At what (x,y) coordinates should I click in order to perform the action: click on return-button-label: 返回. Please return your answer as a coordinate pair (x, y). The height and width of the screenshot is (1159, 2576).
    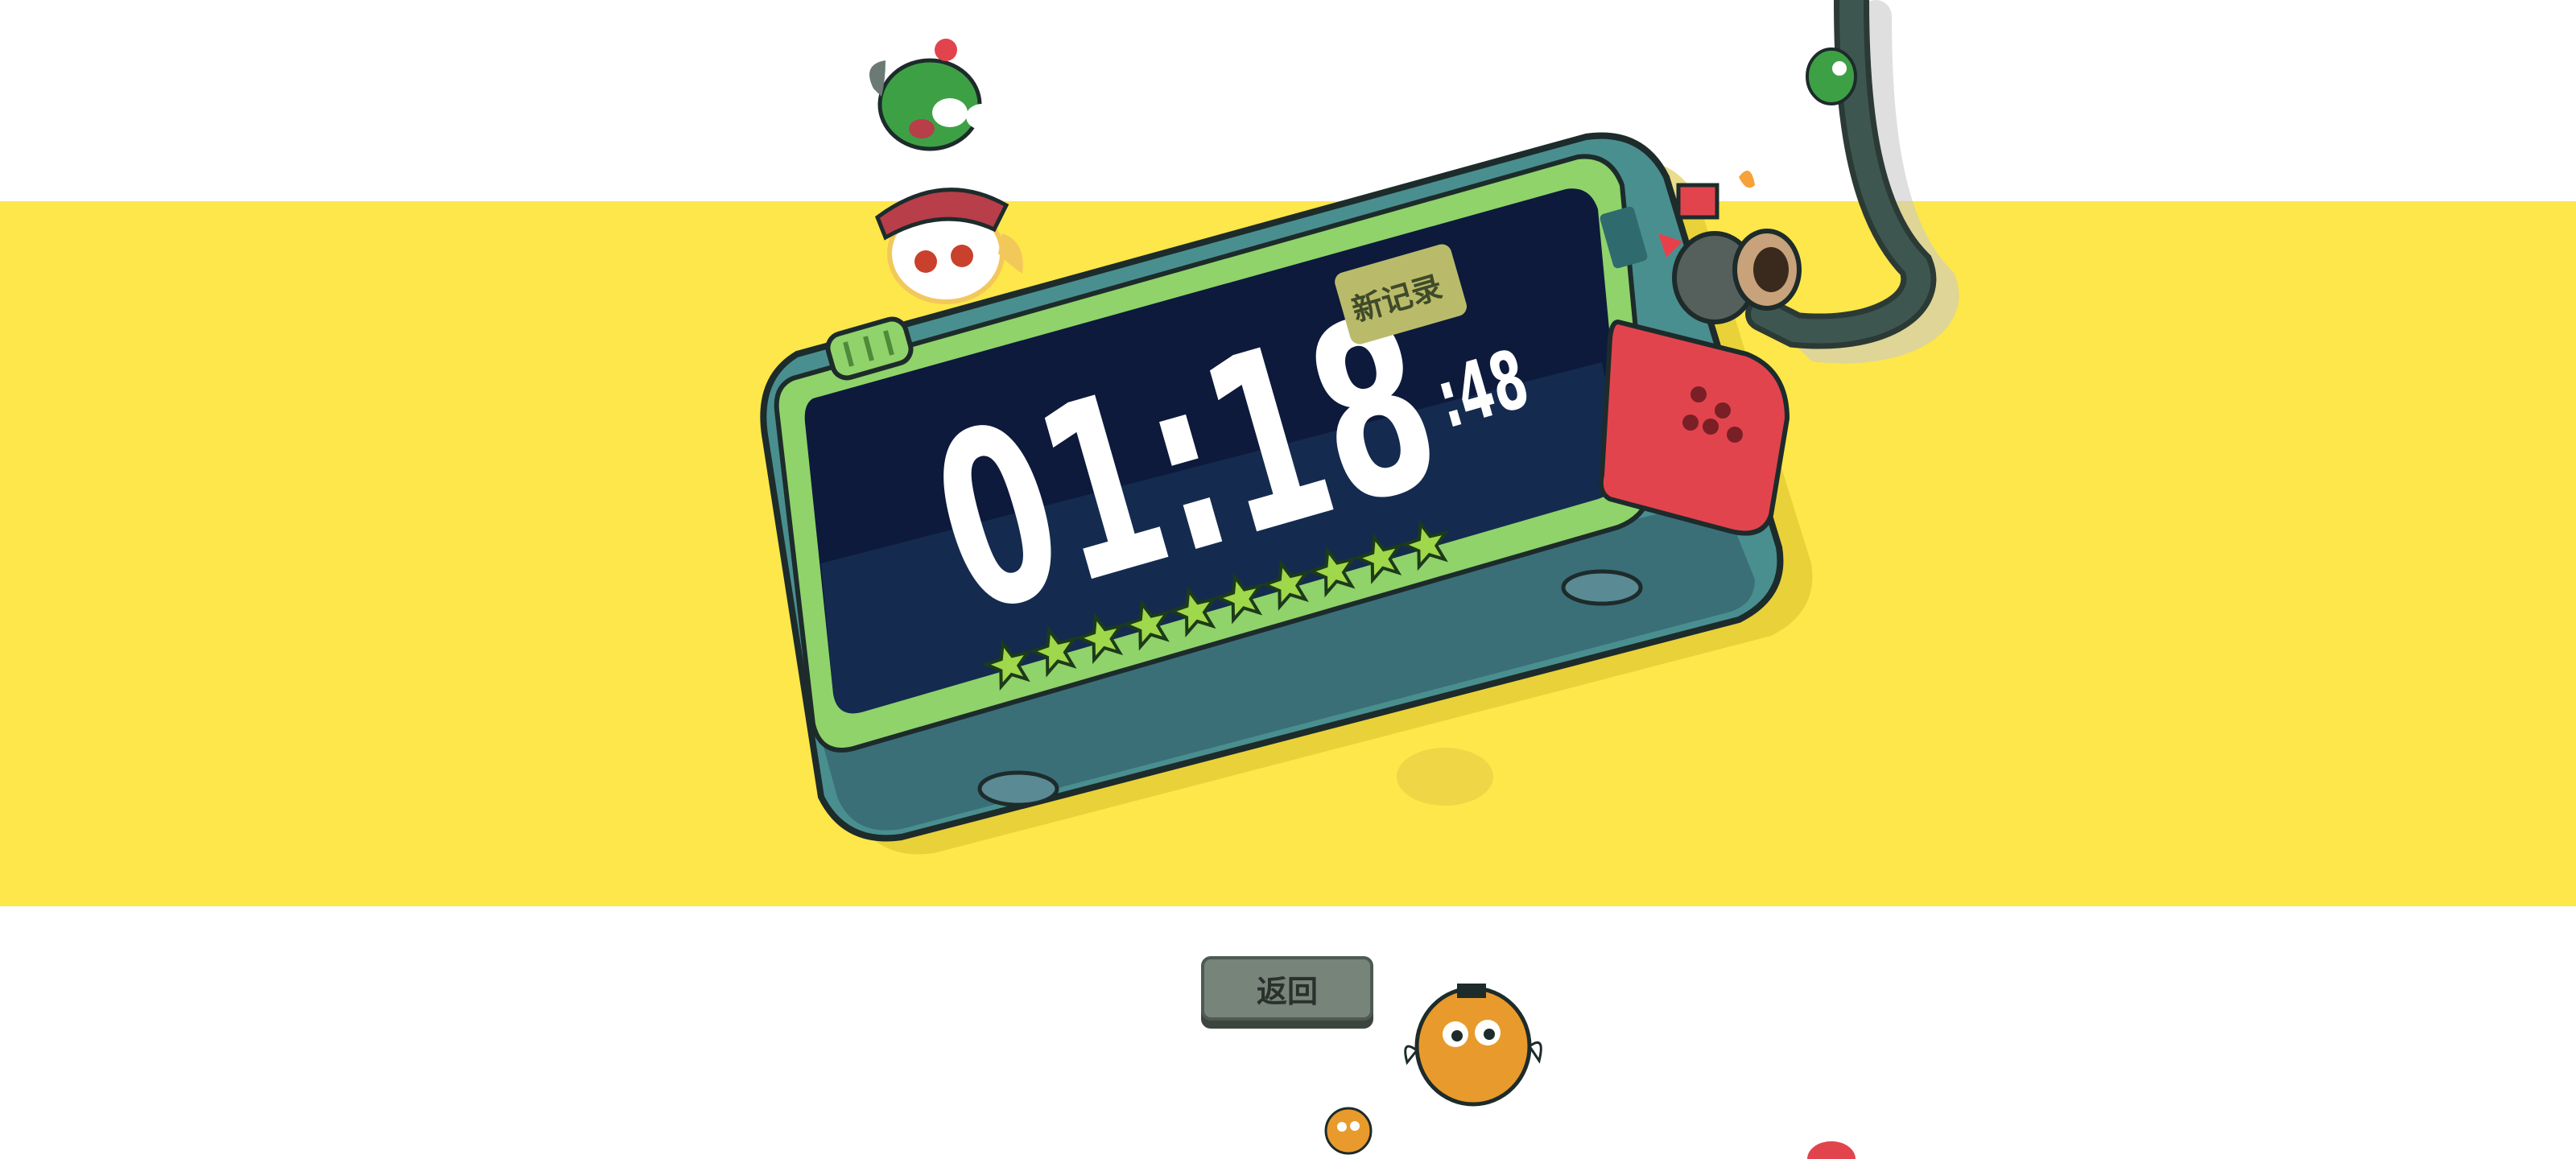
    Looking at the image, I should click on (1287, 991).